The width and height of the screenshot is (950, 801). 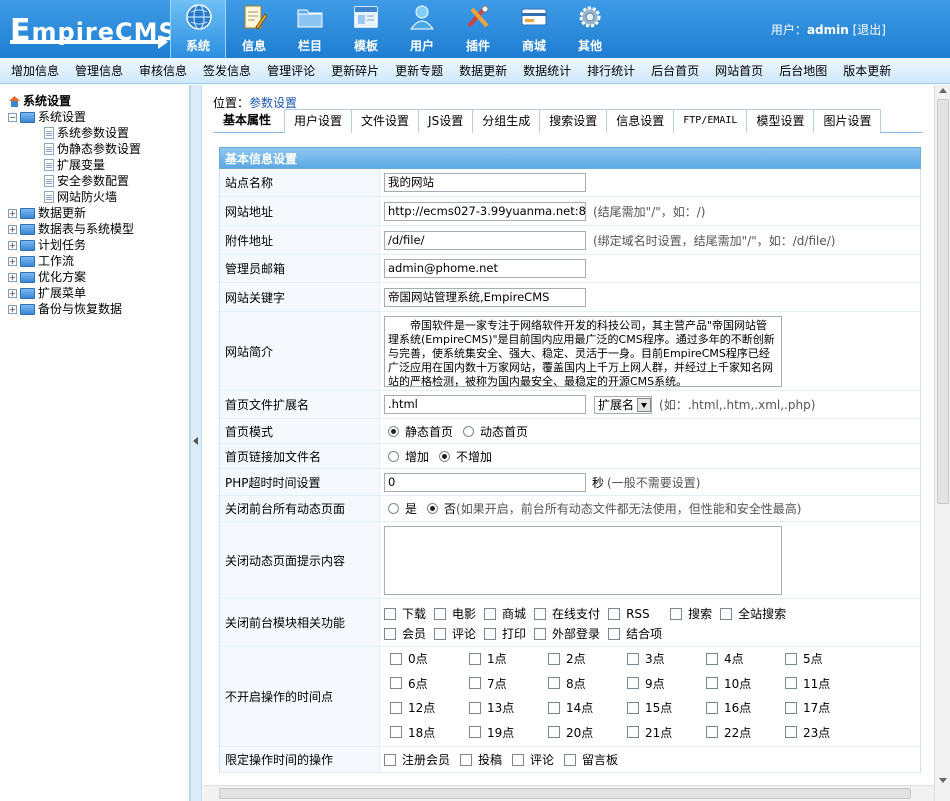 What do you see at coordinates (198, 29) in the screenshot?
I see `topnav-0: 系统` at bounding box center [198, 29].